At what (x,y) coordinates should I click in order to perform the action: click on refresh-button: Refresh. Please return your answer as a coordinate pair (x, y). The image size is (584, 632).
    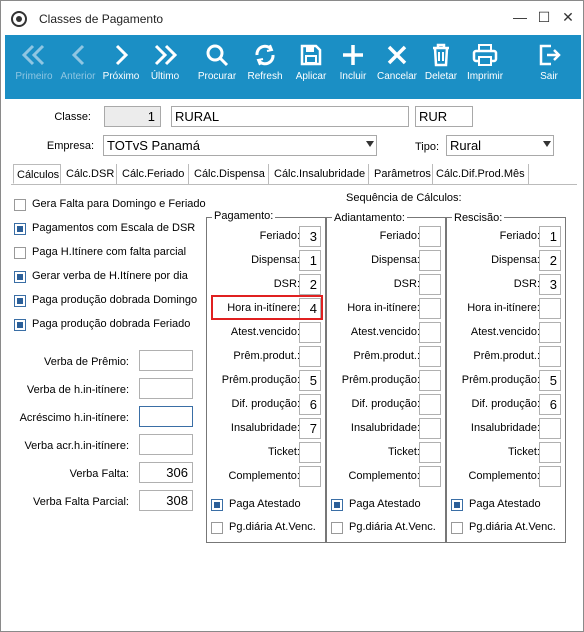
    Looking at the image, I should click on (265, 67).